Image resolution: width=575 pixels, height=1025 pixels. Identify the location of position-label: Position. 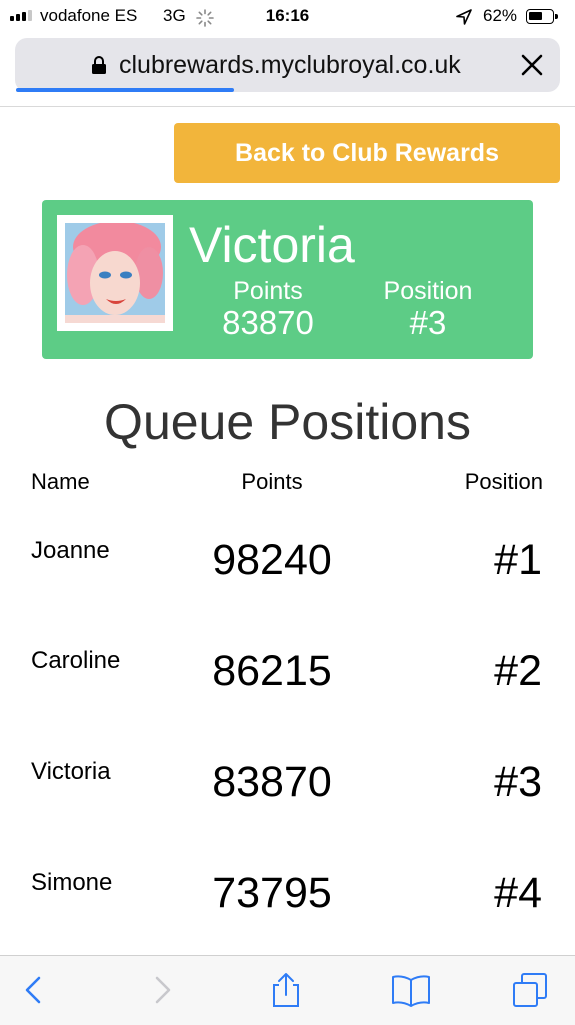
(428, 291).